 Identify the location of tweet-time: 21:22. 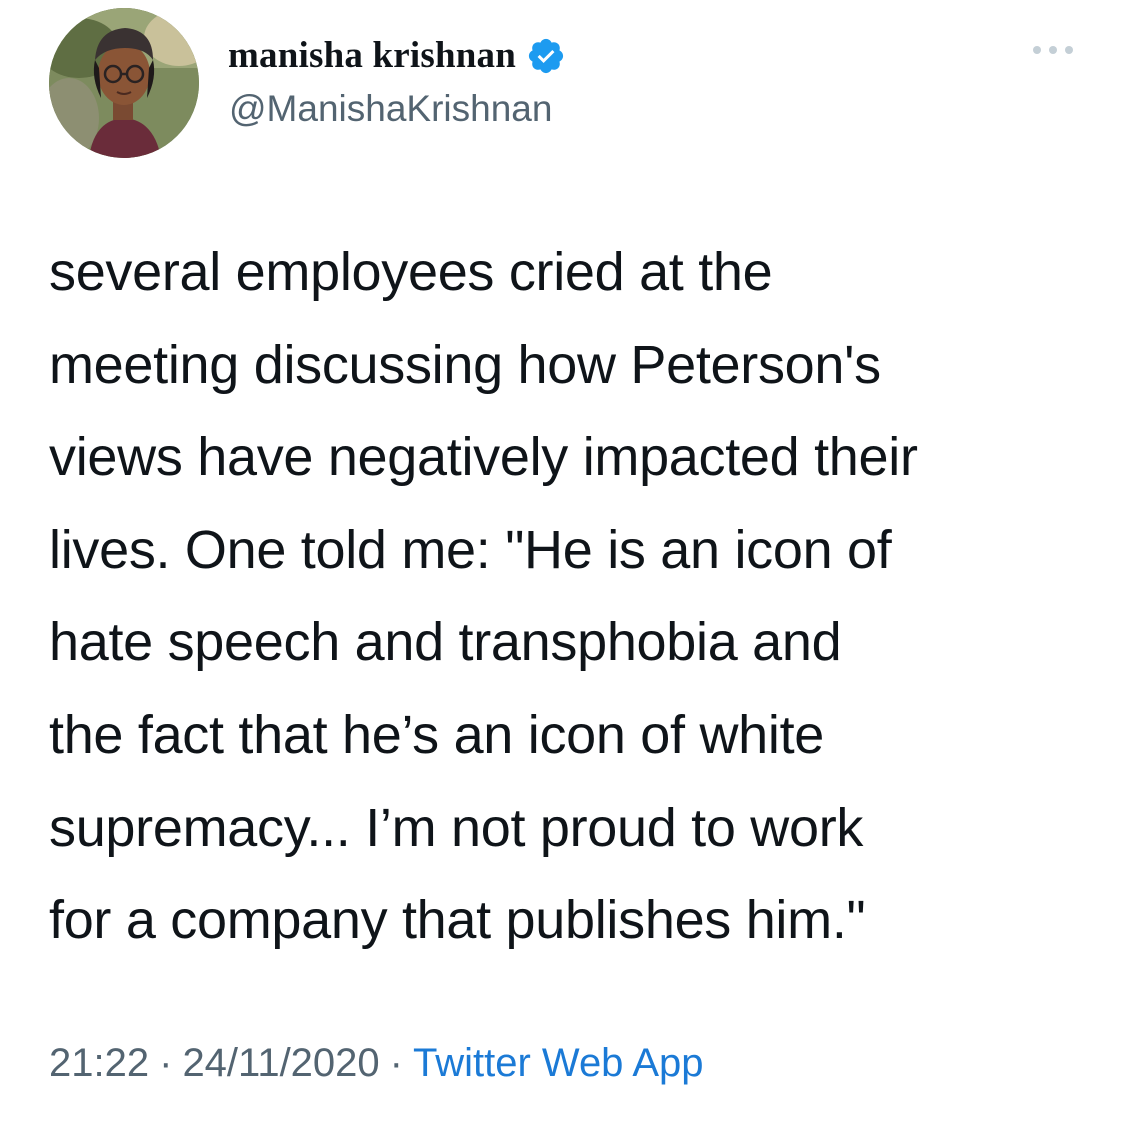
(99, 1063).